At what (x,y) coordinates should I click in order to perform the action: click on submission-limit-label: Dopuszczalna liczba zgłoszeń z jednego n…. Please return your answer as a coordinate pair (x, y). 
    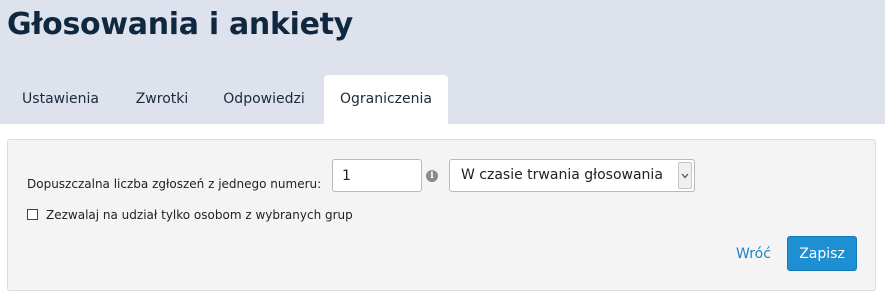
    Looking at the image, I should click on (174, 184).